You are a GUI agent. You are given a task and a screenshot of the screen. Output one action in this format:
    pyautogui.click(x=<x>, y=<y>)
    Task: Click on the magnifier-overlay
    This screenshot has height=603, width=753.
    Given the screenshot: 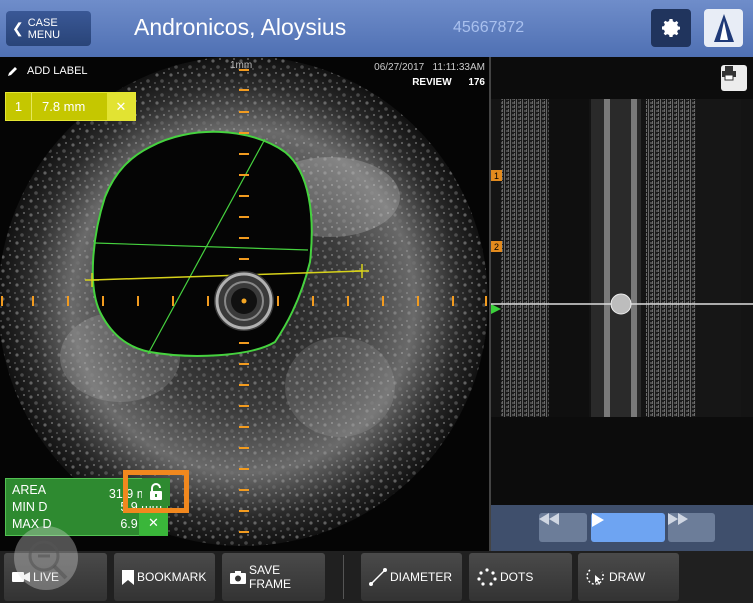 What is the action you would take?
    pyautogui.click(x=46, y=558)
    